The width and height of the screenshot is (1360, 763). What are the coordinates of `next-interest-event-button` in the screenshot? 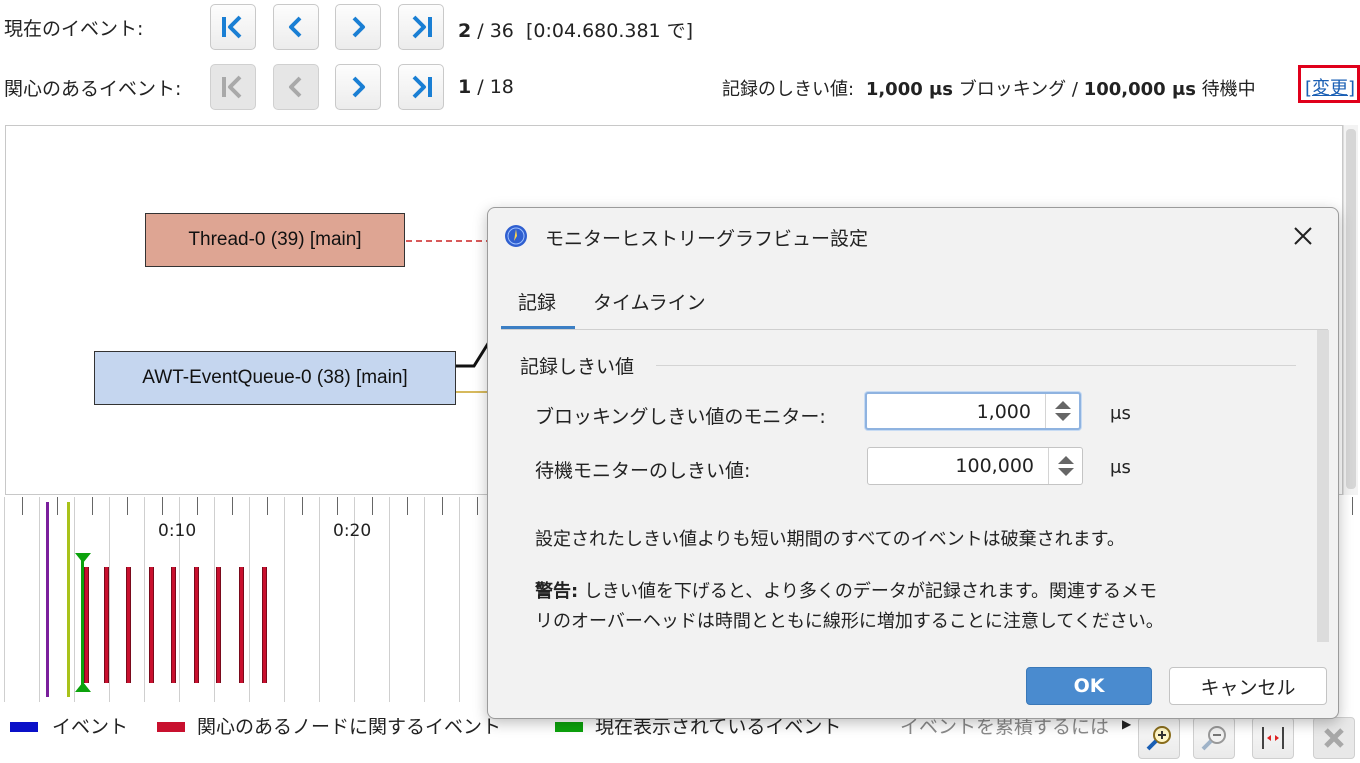 It's located at (358, 87).